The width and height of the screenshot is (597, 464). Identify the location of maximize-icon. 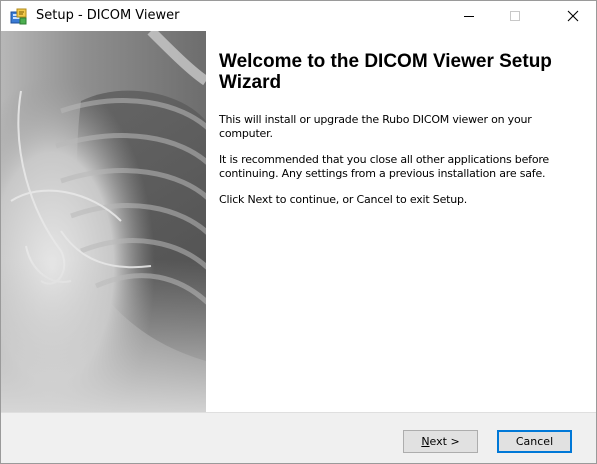
(515, 16).